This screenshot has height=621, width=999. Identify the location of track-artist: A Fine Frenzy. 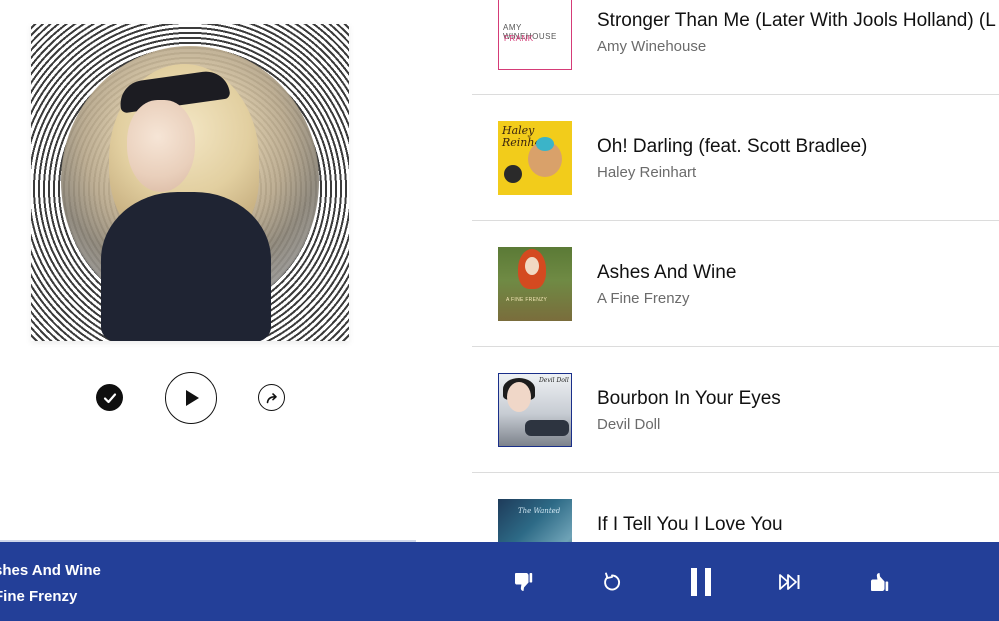
(643, 298).